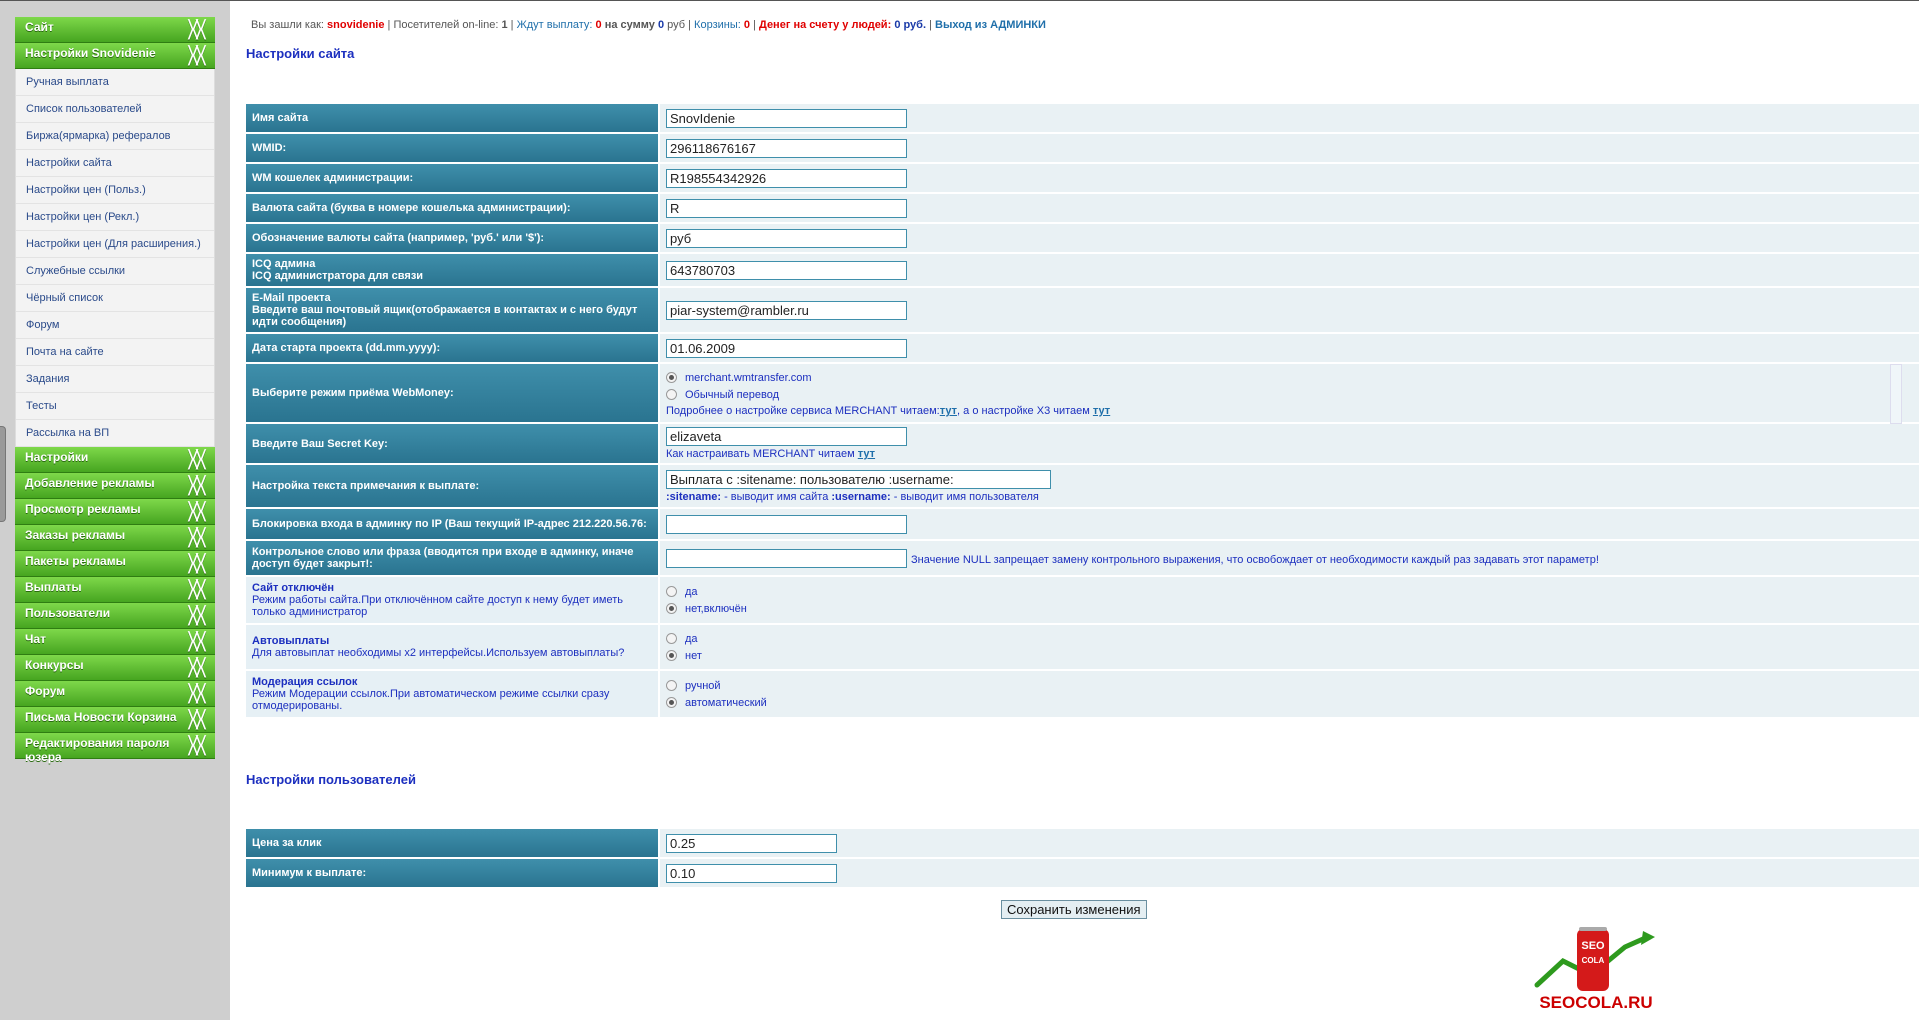 Image resolution: width=1919 pixels, height=1020 pixels. What do you see at coordinates (751, 843) in the screenshot?
I see `click-price-input` at bounding box center [751, 843].